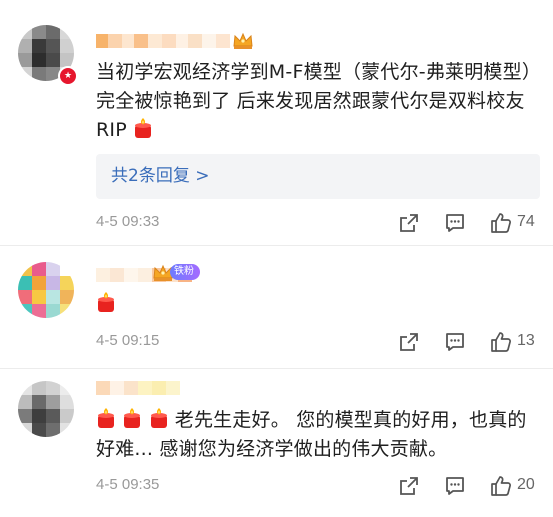 The width and height of the screenshot is (553, 517). I want to click on timestamp: 4-5 09:33, so click(128, 221).